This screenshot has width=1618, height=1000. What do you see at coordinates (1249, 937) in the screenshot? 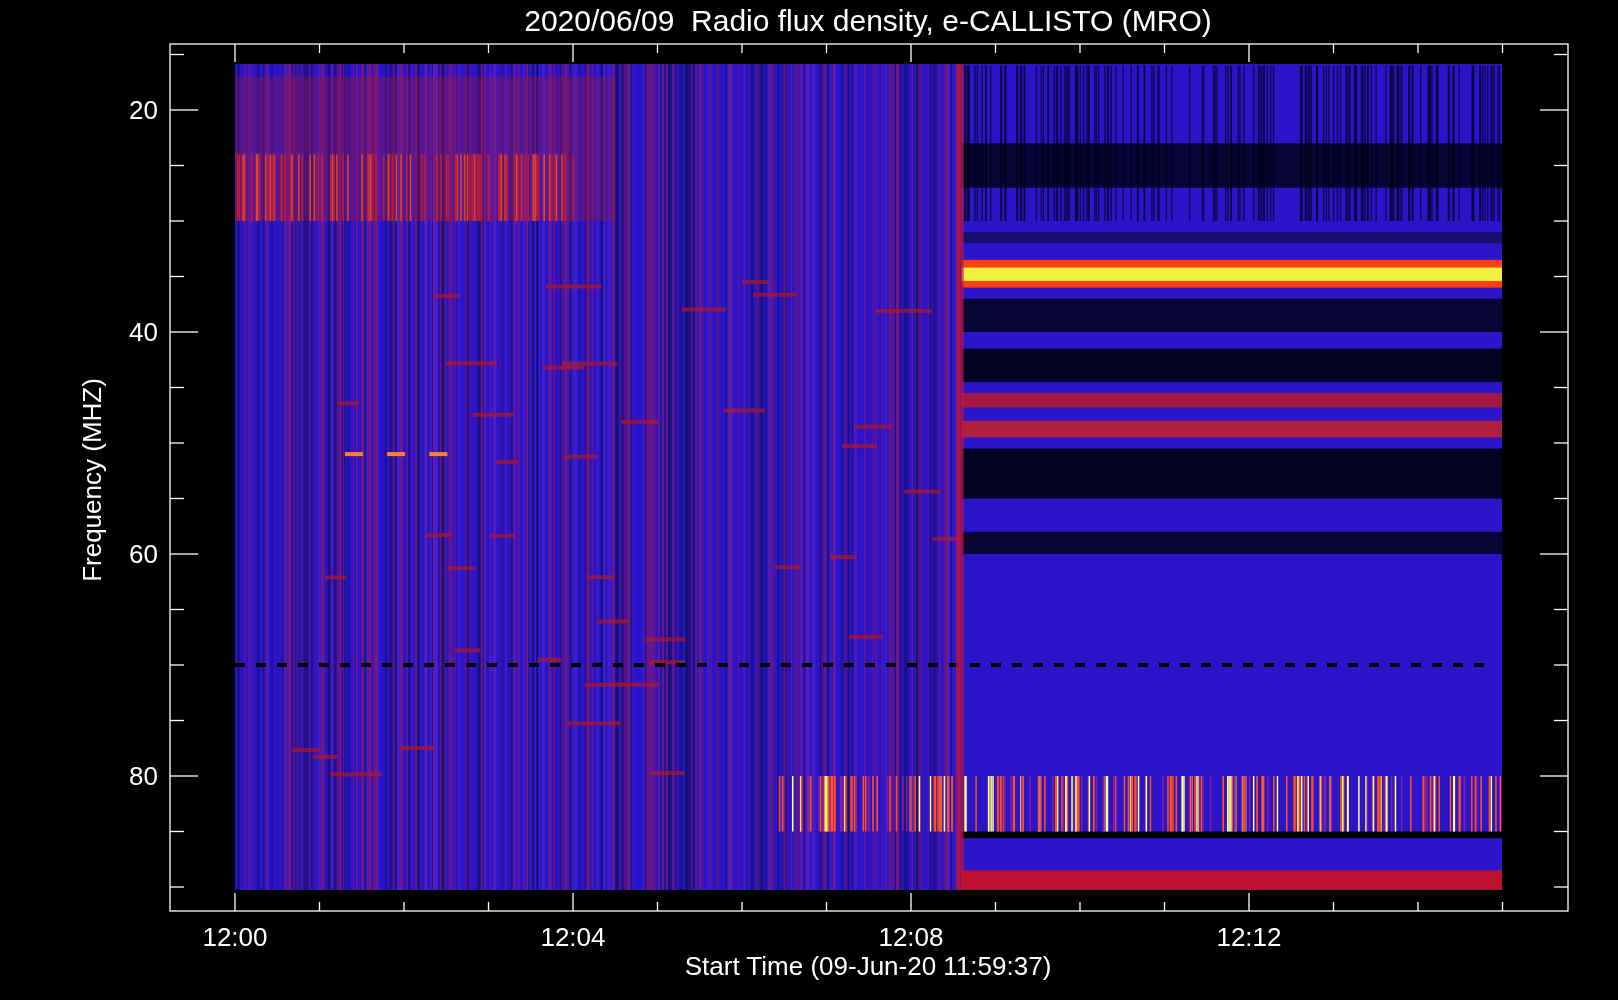
I see `x-tick-label: 12:12` at bounding box center [1249, 937].